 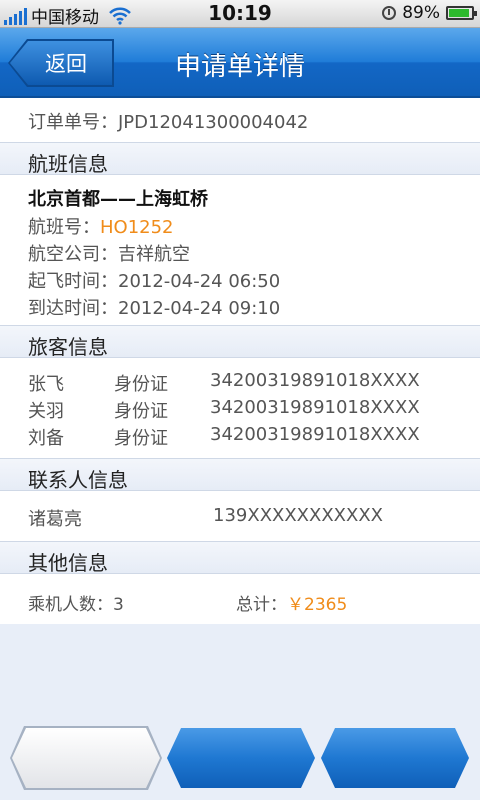 What do you see at coordinates (459, 13) in the screenshot?
I see `battery-fill` at bounding box center [459, 13].